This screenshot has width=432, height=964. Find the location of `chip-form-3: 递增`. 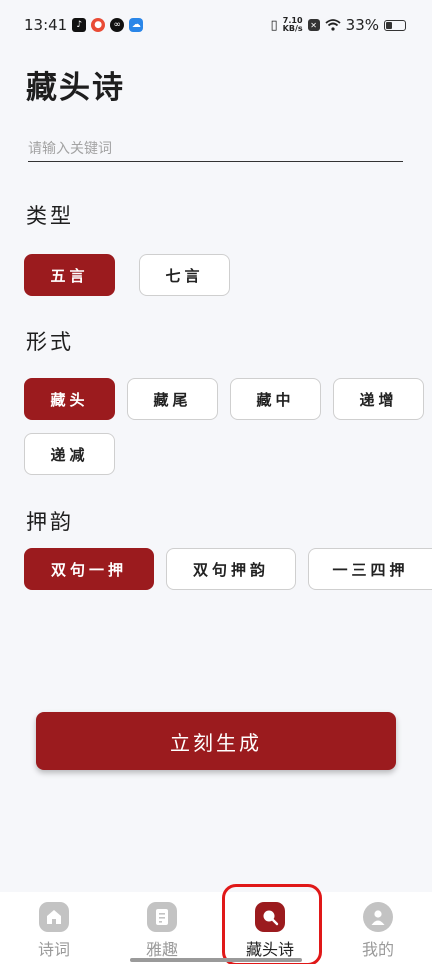

chip-form-3: 递增 is located at coordinates (378, 399).